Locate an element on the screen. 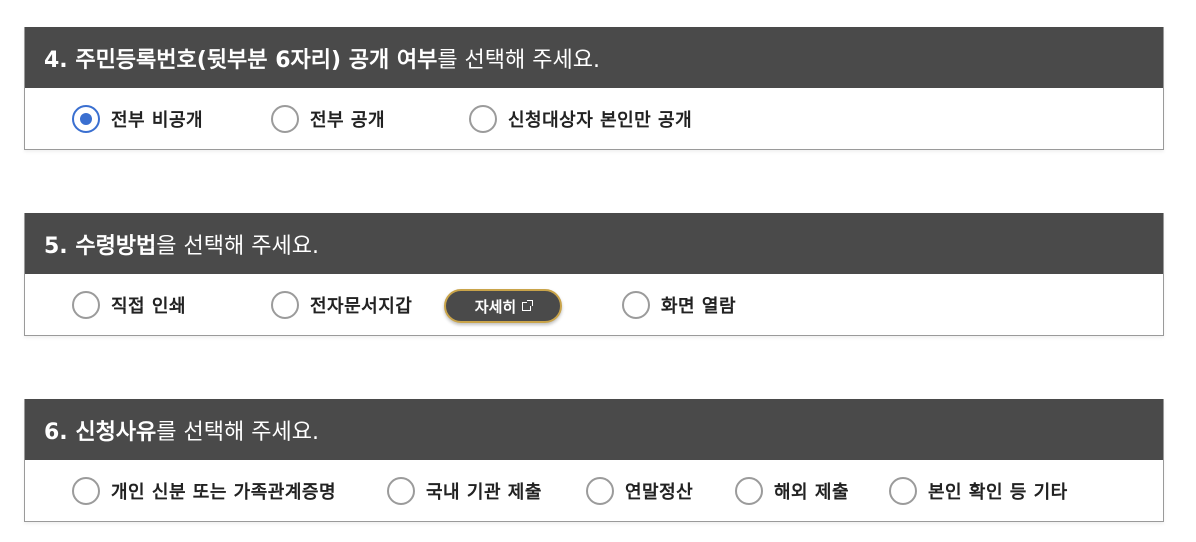 This screenshot has height=542, width=1196. external-link-icon is located at coordinates (528, 305).